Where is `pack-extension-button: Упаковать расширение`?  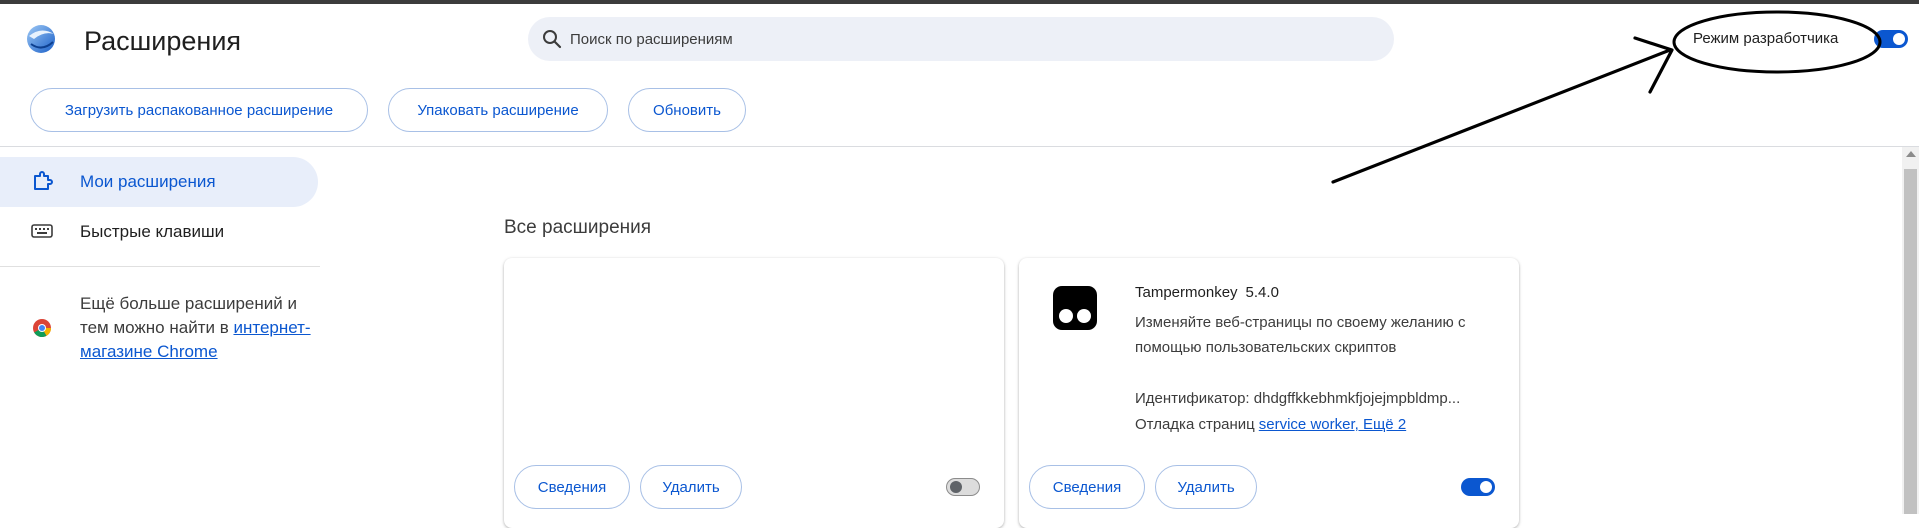
pack-extension-button: Упаковать расширение is located at coordinates (498, 110).